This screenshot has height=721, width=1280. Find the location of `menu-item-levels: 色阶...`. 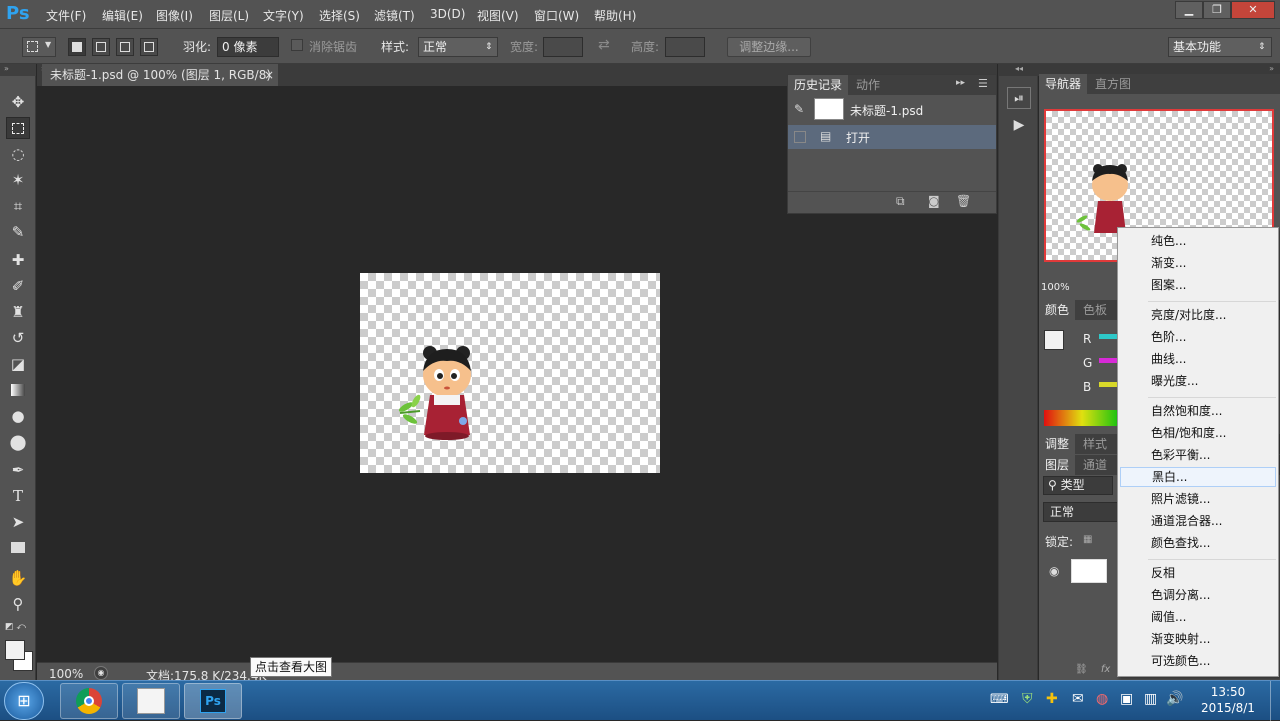

menu-item-levels: 色阶... is located at coordinates (1198, 337).